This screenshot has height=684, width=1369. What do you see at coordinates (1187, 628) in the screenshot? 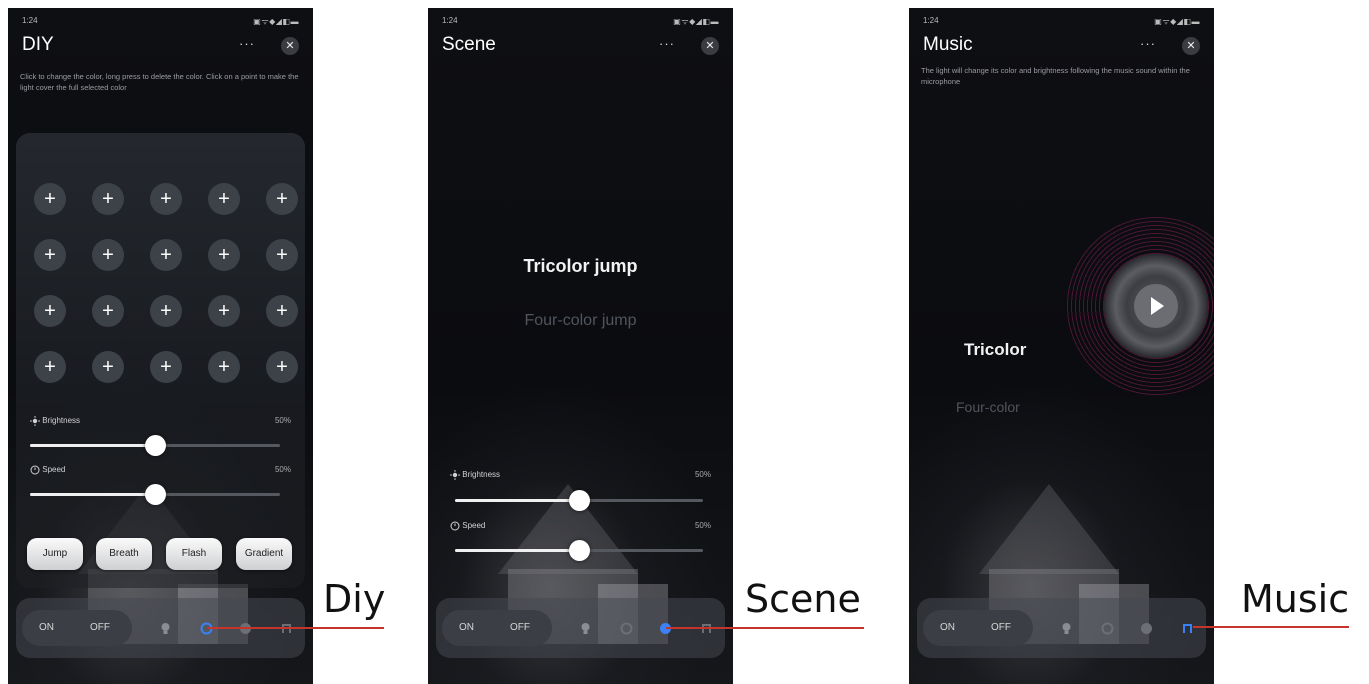
I see `music-tab-icon` at bounding box center [1187, 628].